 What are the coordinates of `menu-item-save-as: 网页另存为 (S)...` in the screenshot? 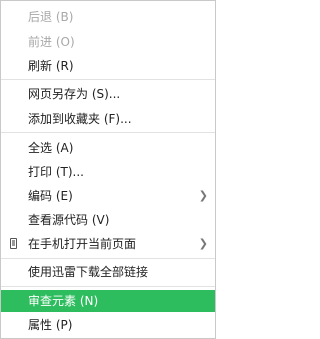 It's located at (108, 94).